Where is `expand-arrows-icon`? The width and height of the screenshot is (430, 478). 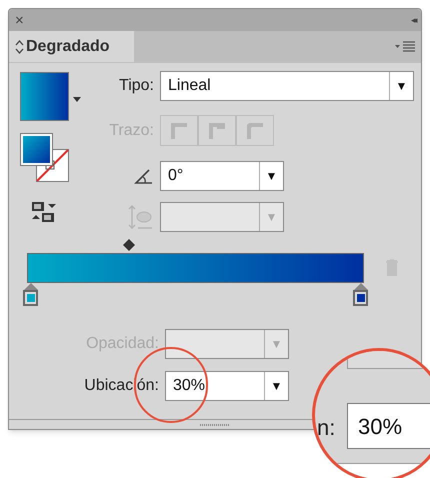
expand-arrows-icon is located at coordinates (19, 47).